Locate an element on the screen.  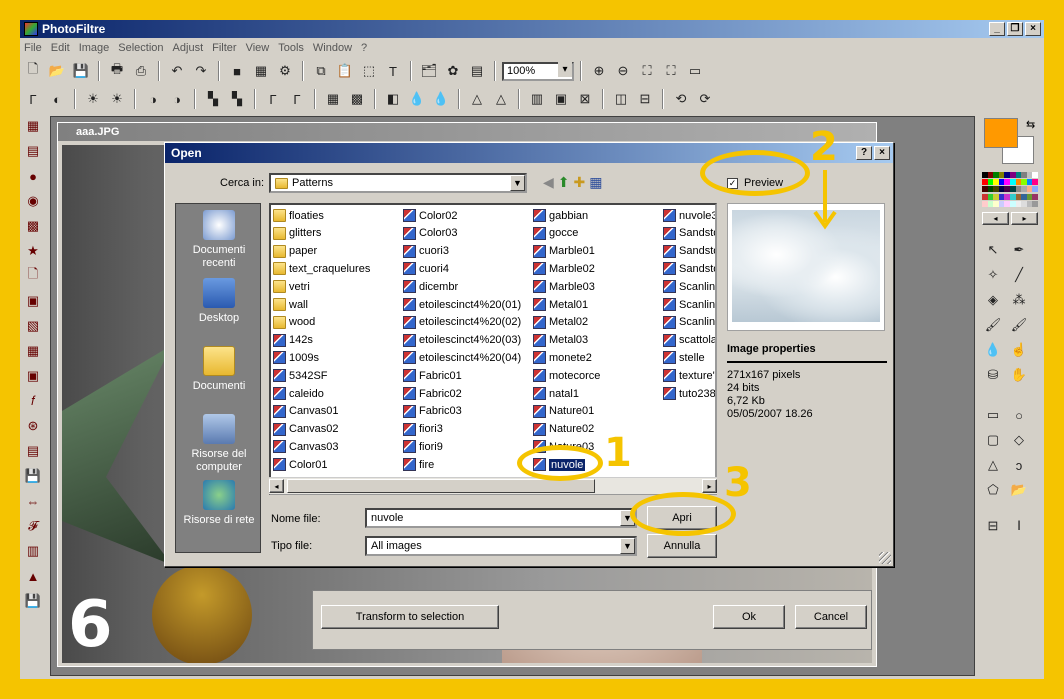
file-item: gabbian is located at coordinates (560, 215).